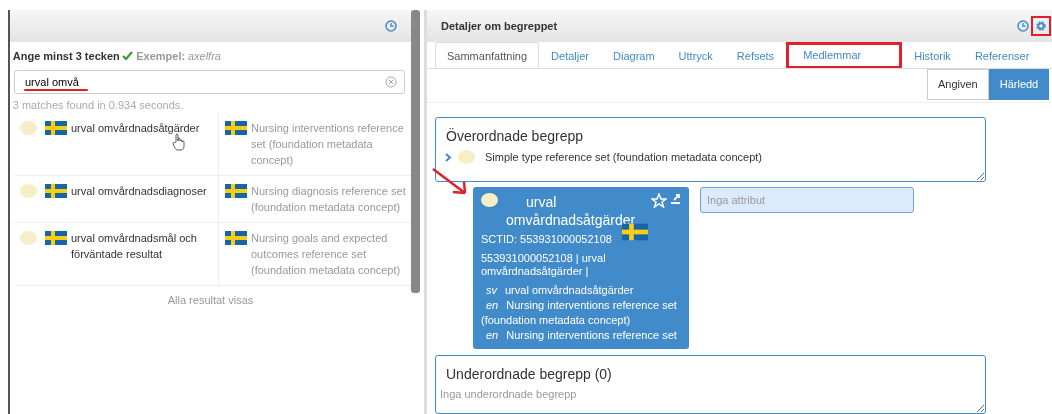 This screenshot has height=414, width=1052. What do you see at coordinates (135, 128) in the screenshot?
I see `term-text: urval omvårdnadsåtgärder` at bounding box center [135, 128].